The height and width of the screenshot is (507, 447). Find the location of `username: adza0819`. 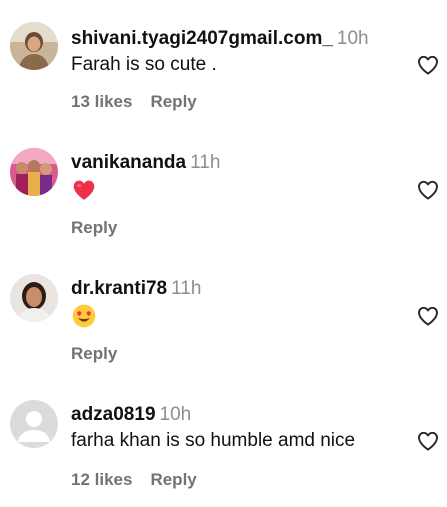

username: adza0819 is located at coordinates (113, 414).